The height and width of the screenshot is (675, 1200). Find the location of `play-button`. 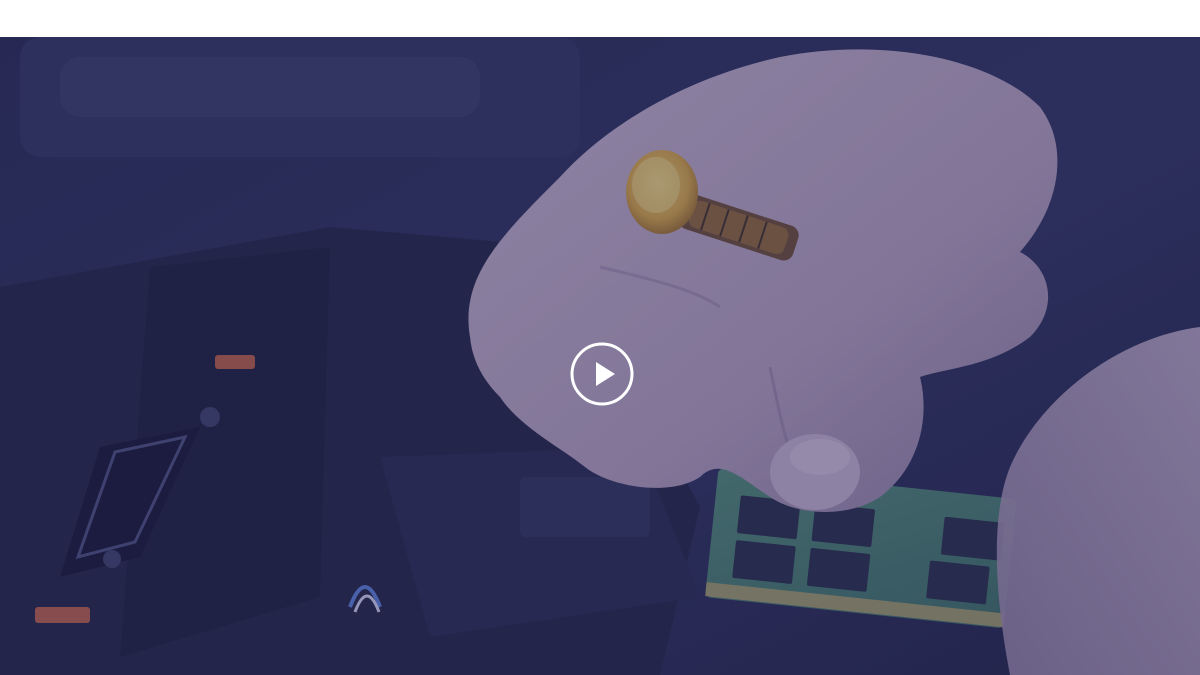

play-button is located at coordinates (602, 374).